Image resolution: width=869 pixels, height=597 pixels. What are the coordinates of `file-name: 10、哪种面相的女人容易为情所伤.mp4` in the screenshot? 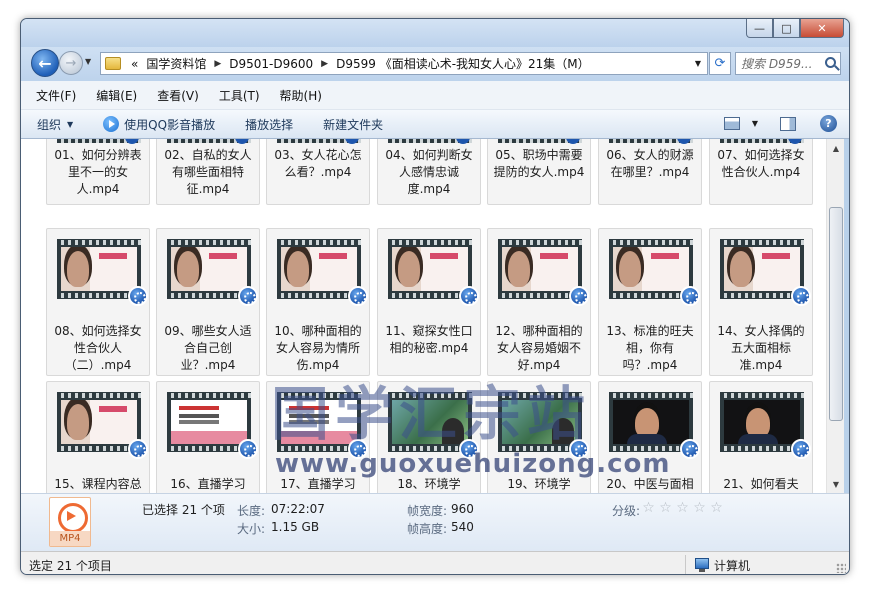 It's located at (318, 348).